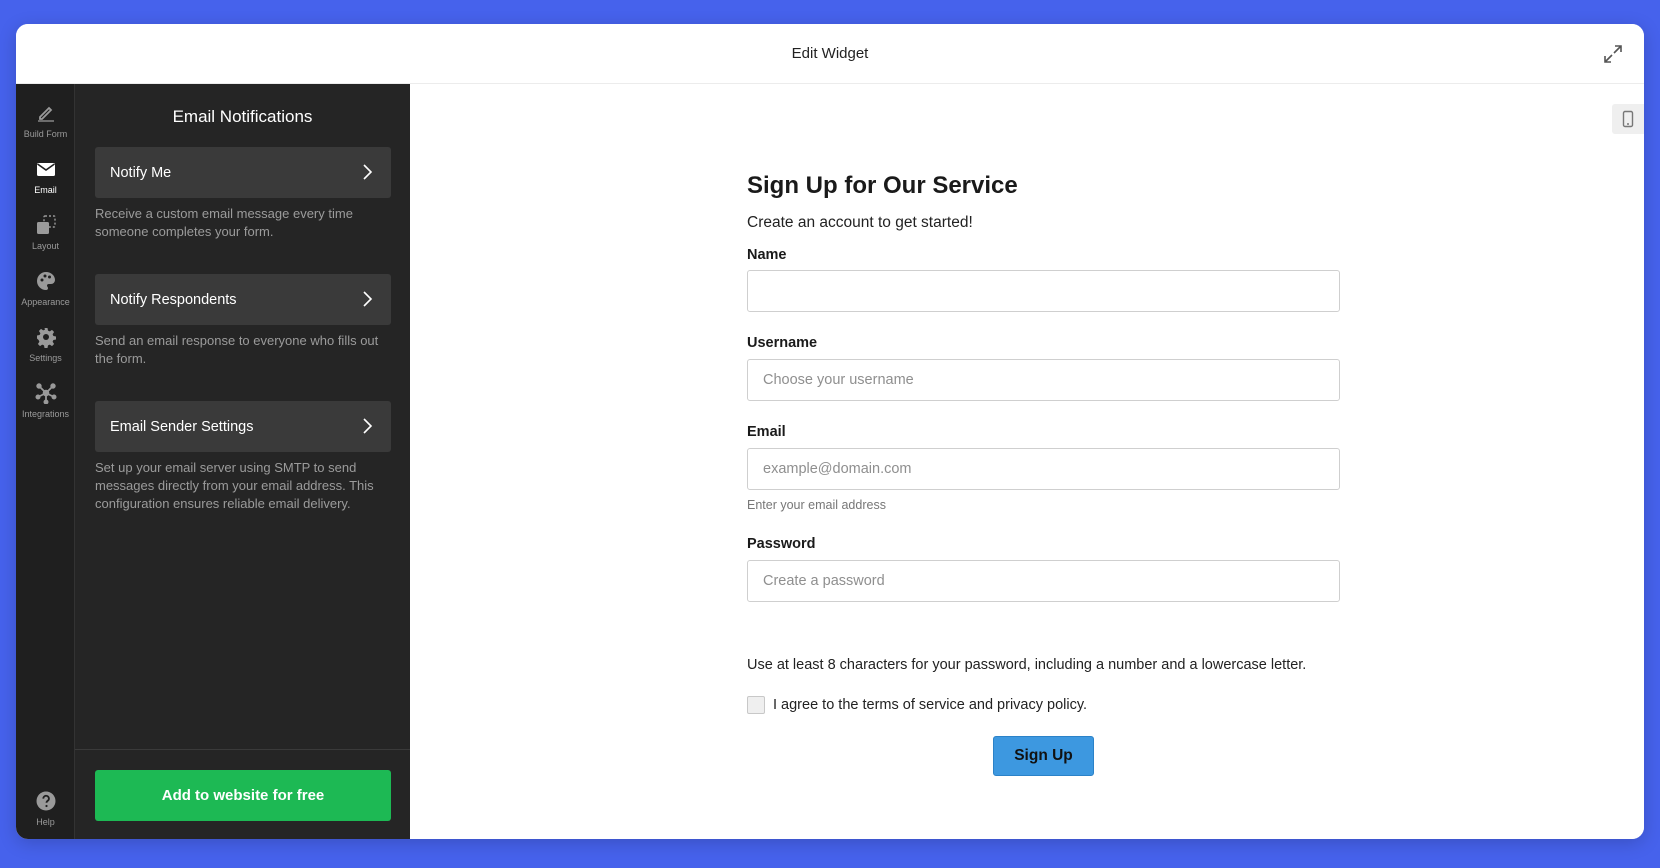  I want to click on mobile-preview-toggle, so click(1628, 119).